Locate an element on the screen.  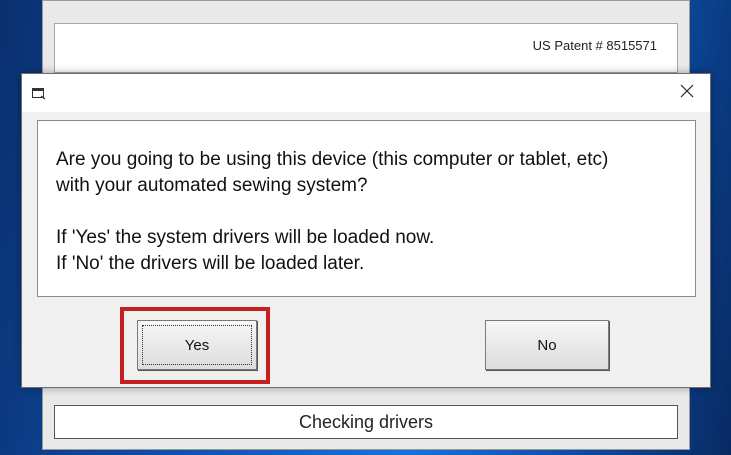
window-icon is located at coordinates (39, 93).